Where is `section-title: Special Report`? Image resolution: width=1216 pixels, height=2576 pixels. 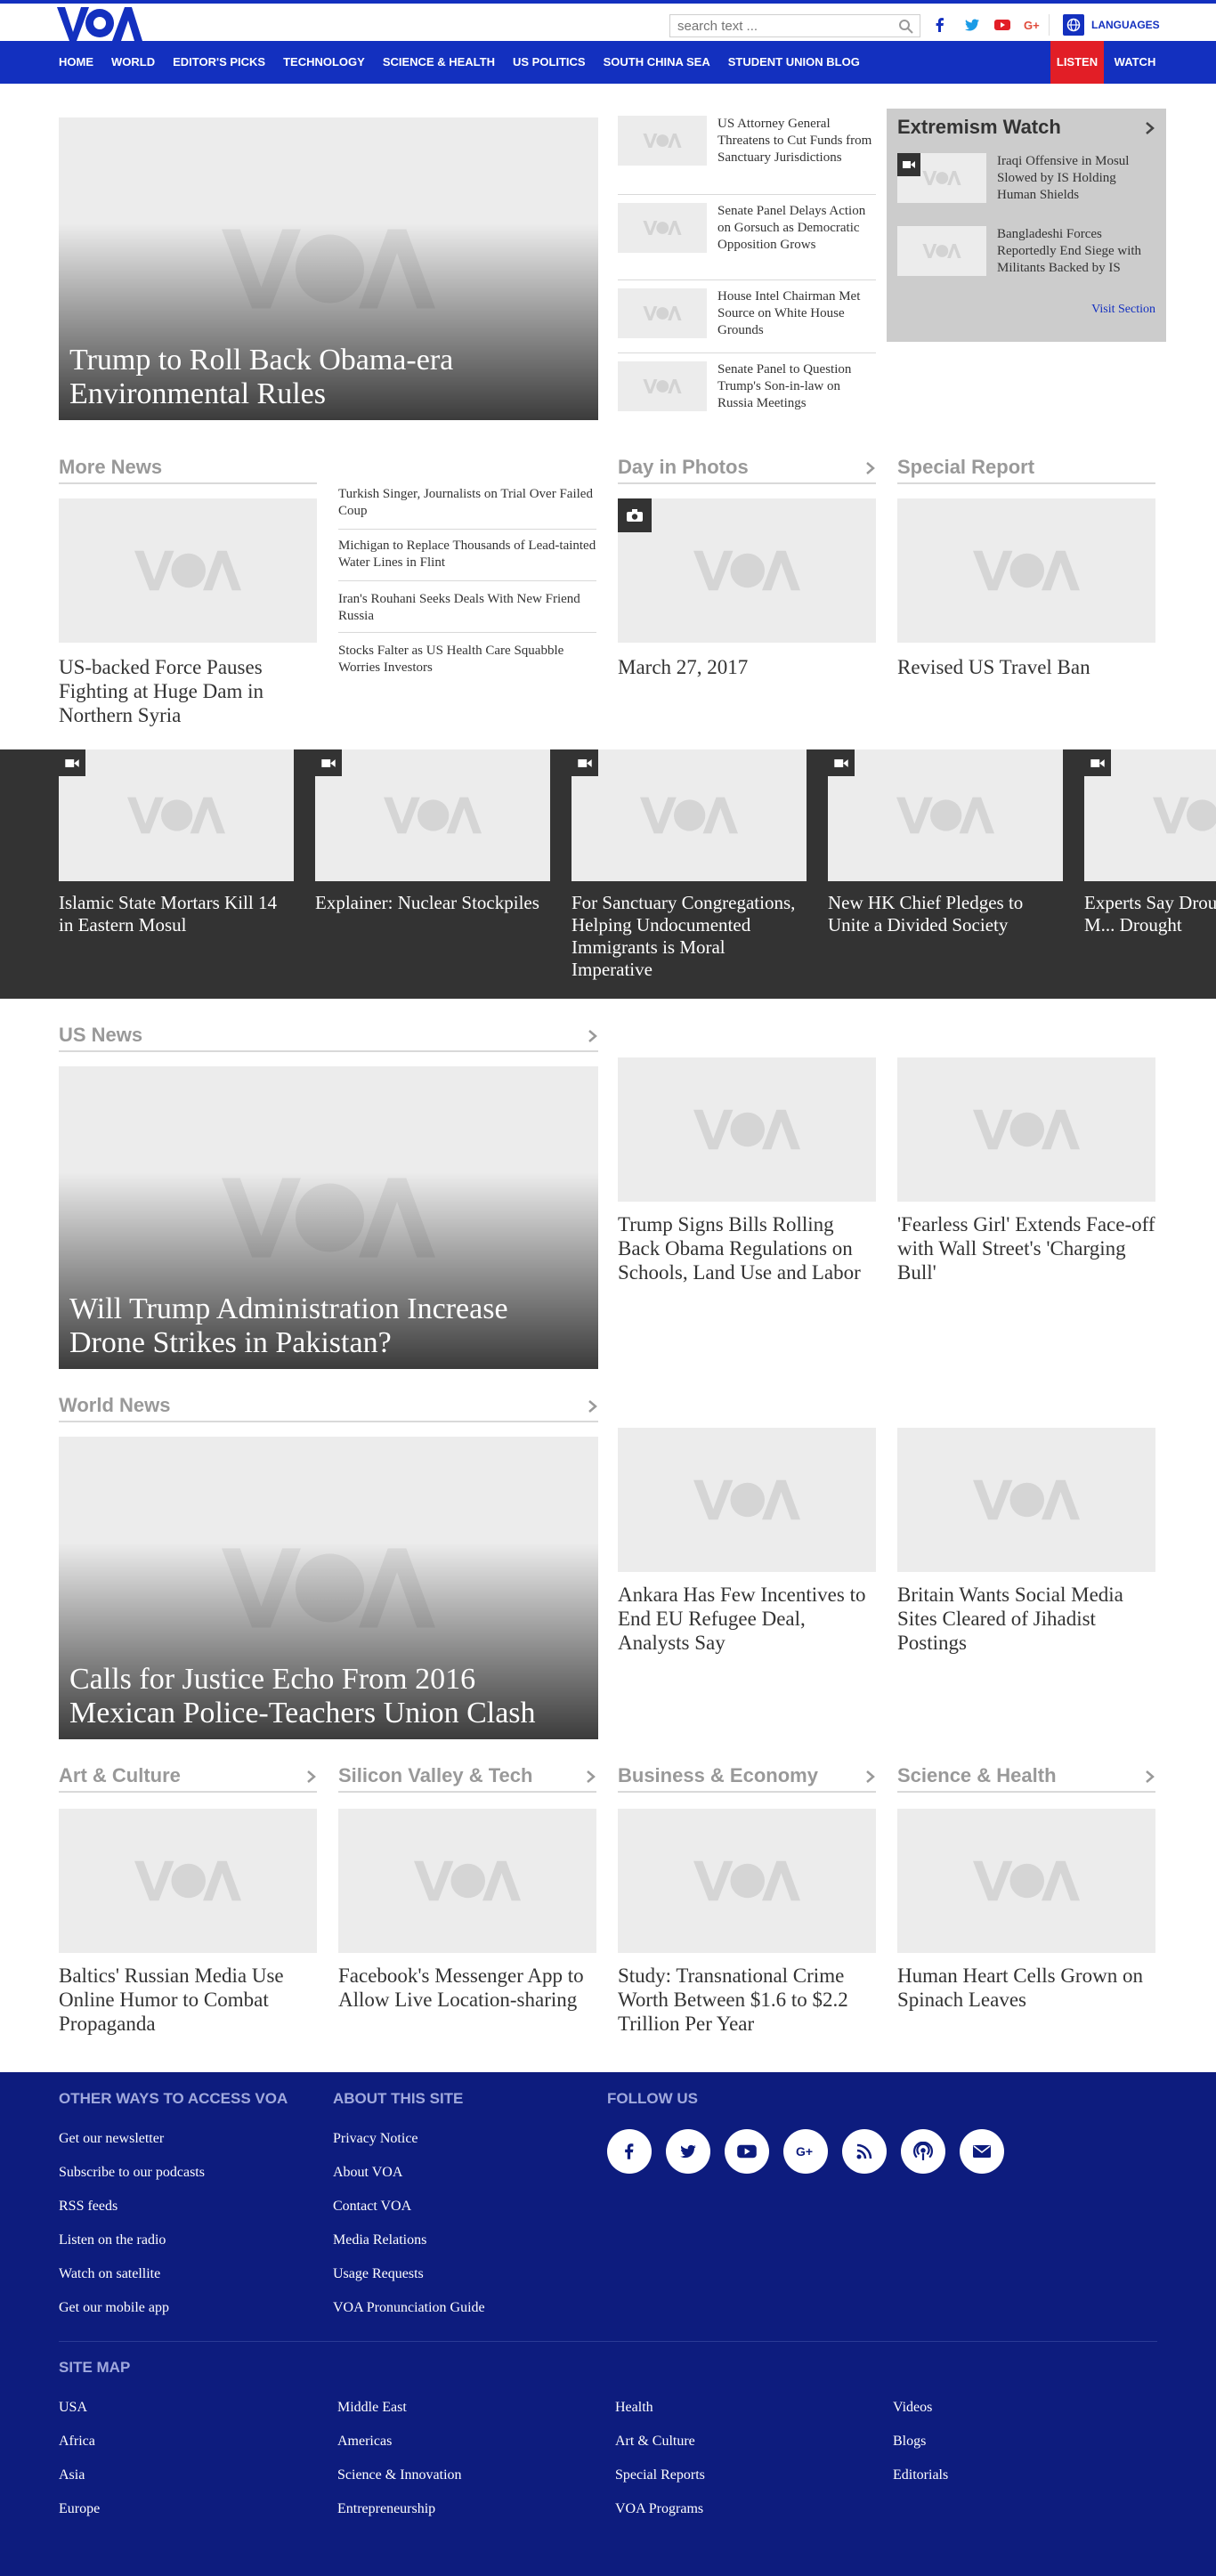
section-title: Special Report is located at coordinates (965, 467).